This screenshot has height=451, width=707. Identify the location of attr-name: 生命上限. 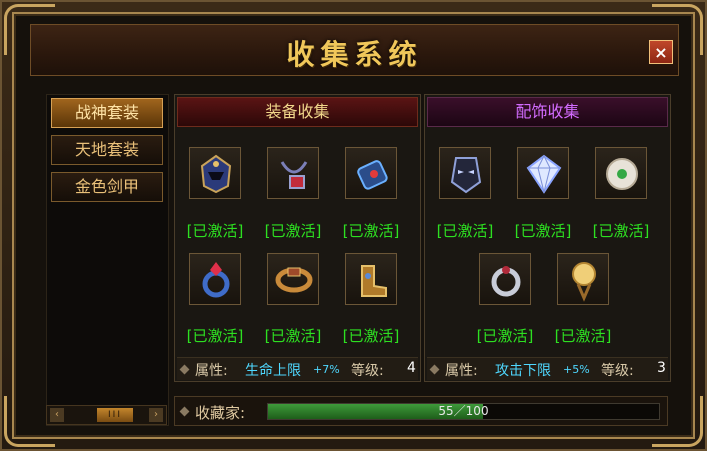
(273, 371).